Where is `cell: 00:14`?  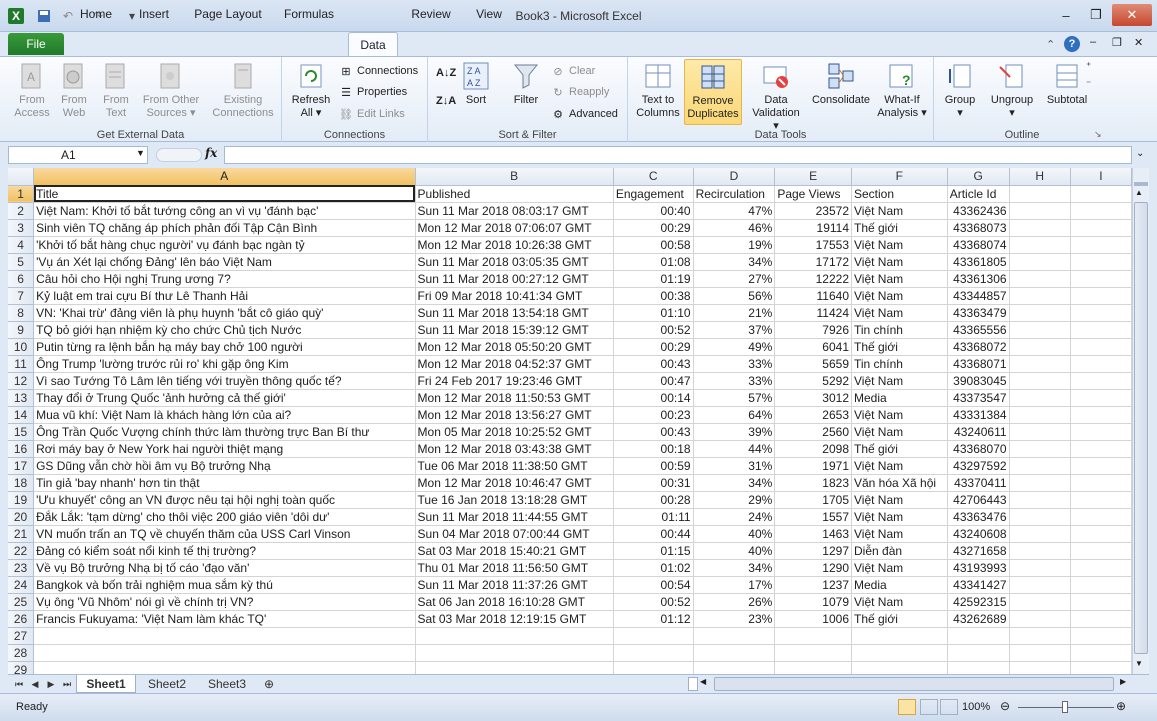 cell: 00:14 is located at coordinates (653, 398).